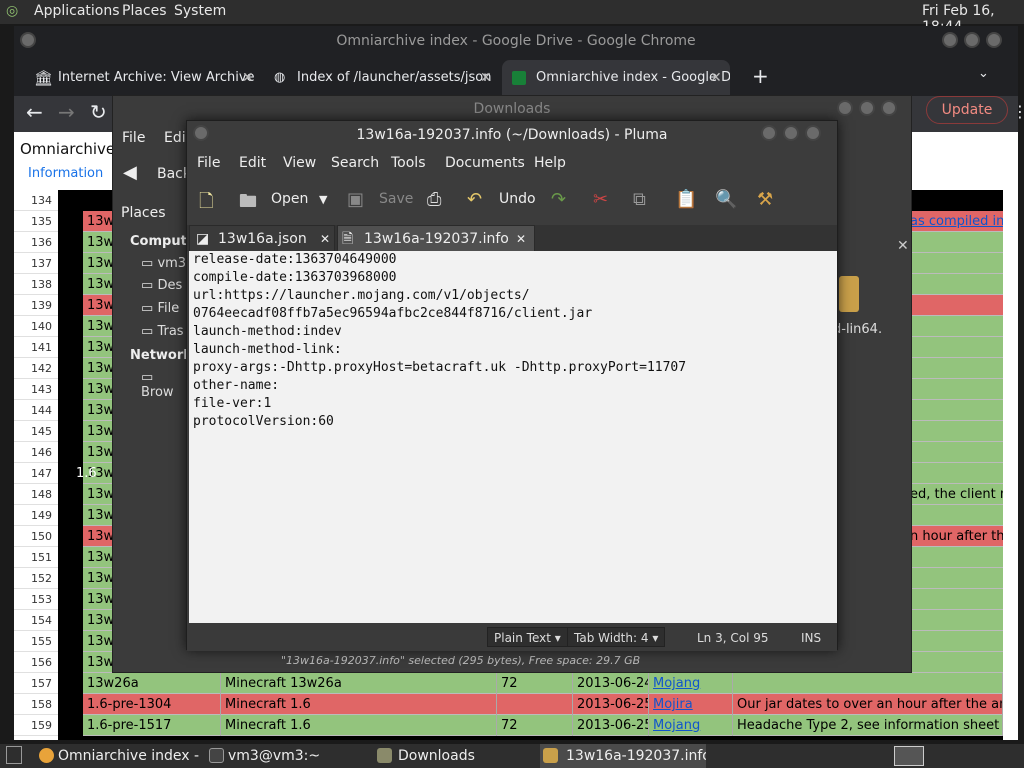 The width and height of the screenshot is (1024, 768). What do you see at coordinates (161, 285) in the screenshot?
I see `sidebar-item-desktop: ▭ Des` at bounding box center [161, 285].